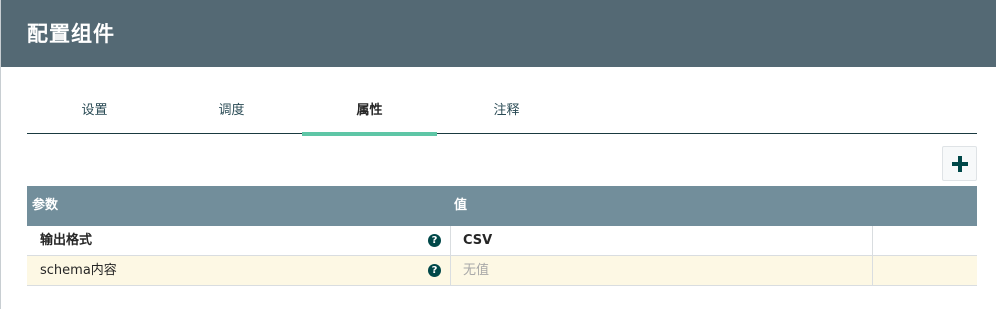 This screenshot has height=309, width=996. I want to click on plus-icon, so click(960, 164).